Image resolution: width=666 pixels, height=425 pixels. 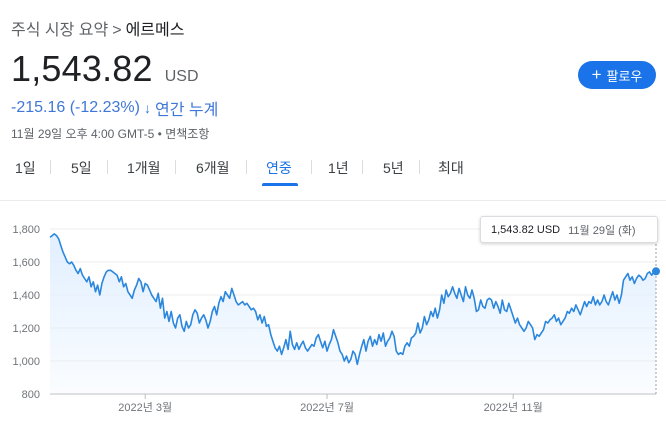 I want to click on follow-button: + 팔로우, so click(x=617, y=75).